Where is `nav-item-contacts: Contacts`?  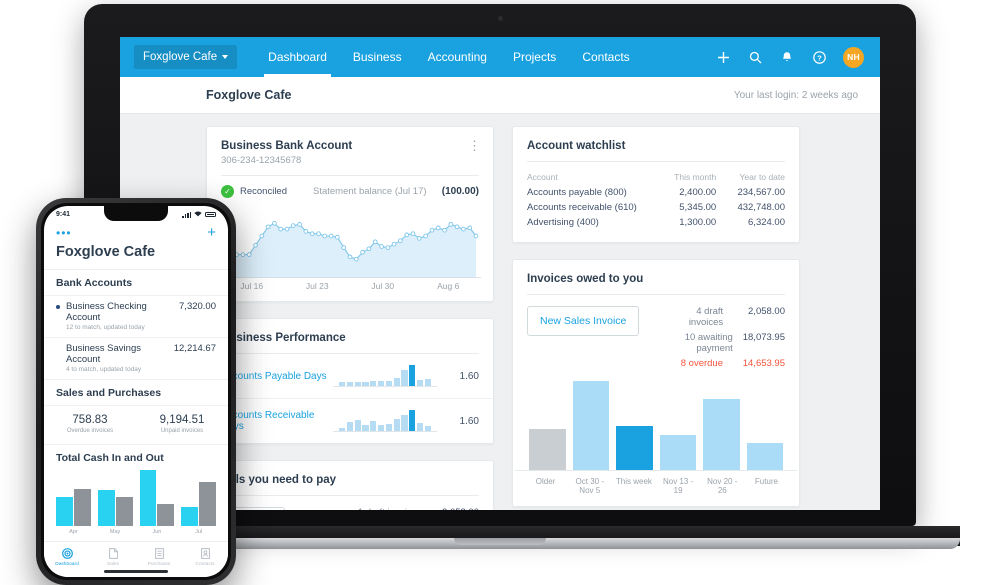
nav-item-contacts: Contacts is located at coordinates (605, 57).